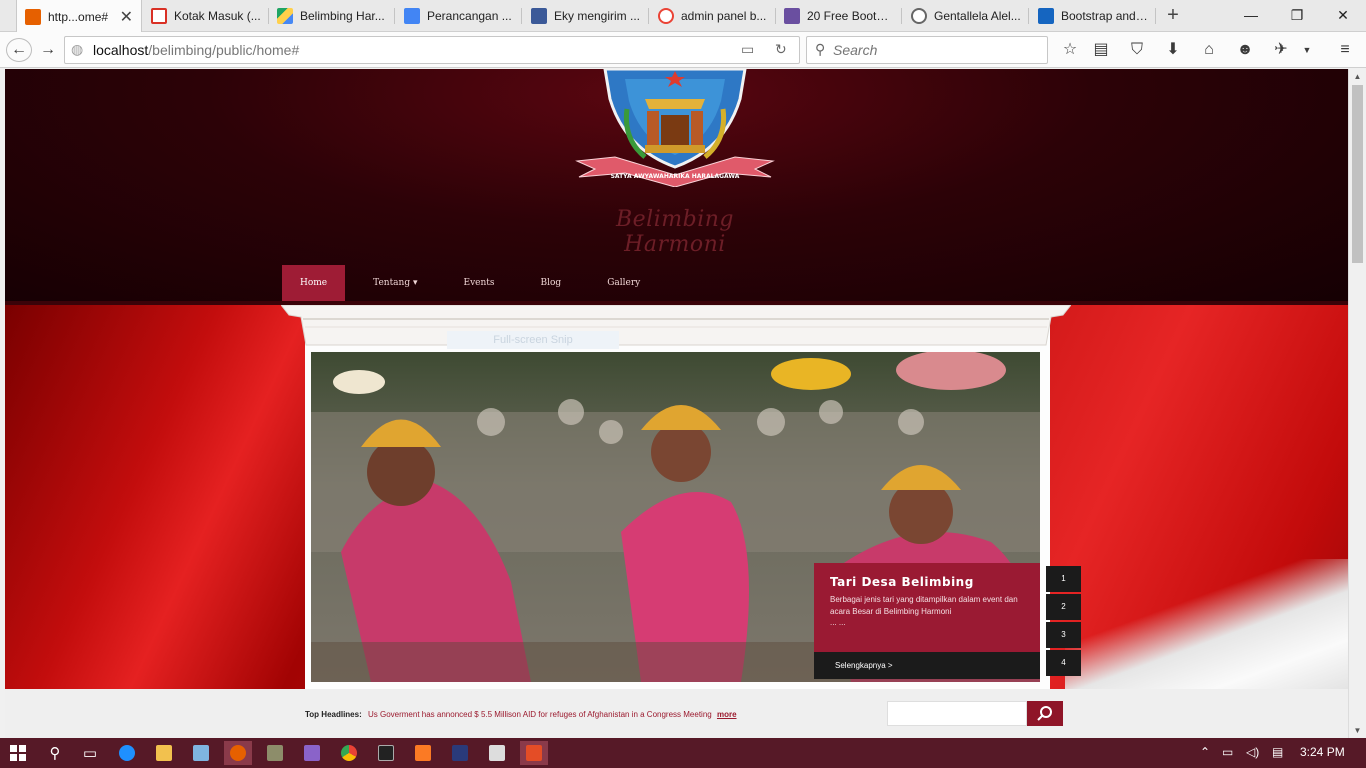 This screenshot has width=1366, height=768. What do you see at coordinates (201, 753) in the screenshot?
I see `network-tool-icon` at bounding box center [201, 753].